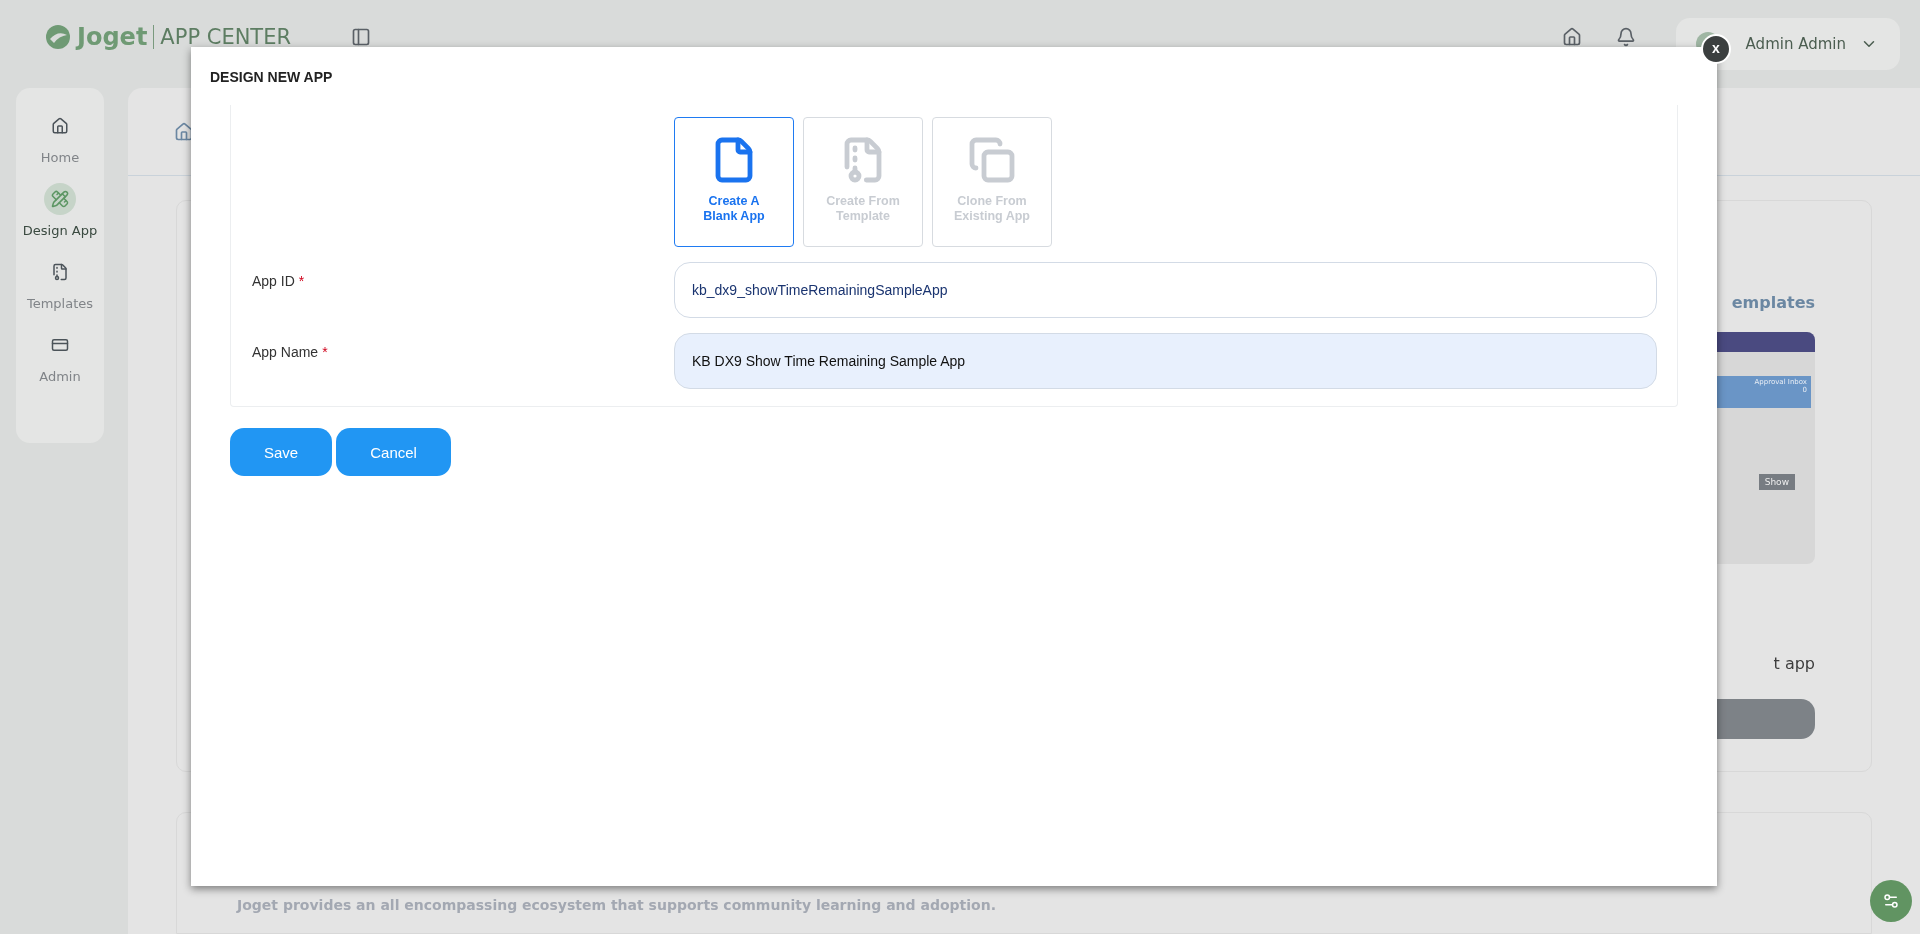  I want to click on community-text: Joget provides an all encompassing ecosystem that supports community learning and adoption., so click(617, 905).